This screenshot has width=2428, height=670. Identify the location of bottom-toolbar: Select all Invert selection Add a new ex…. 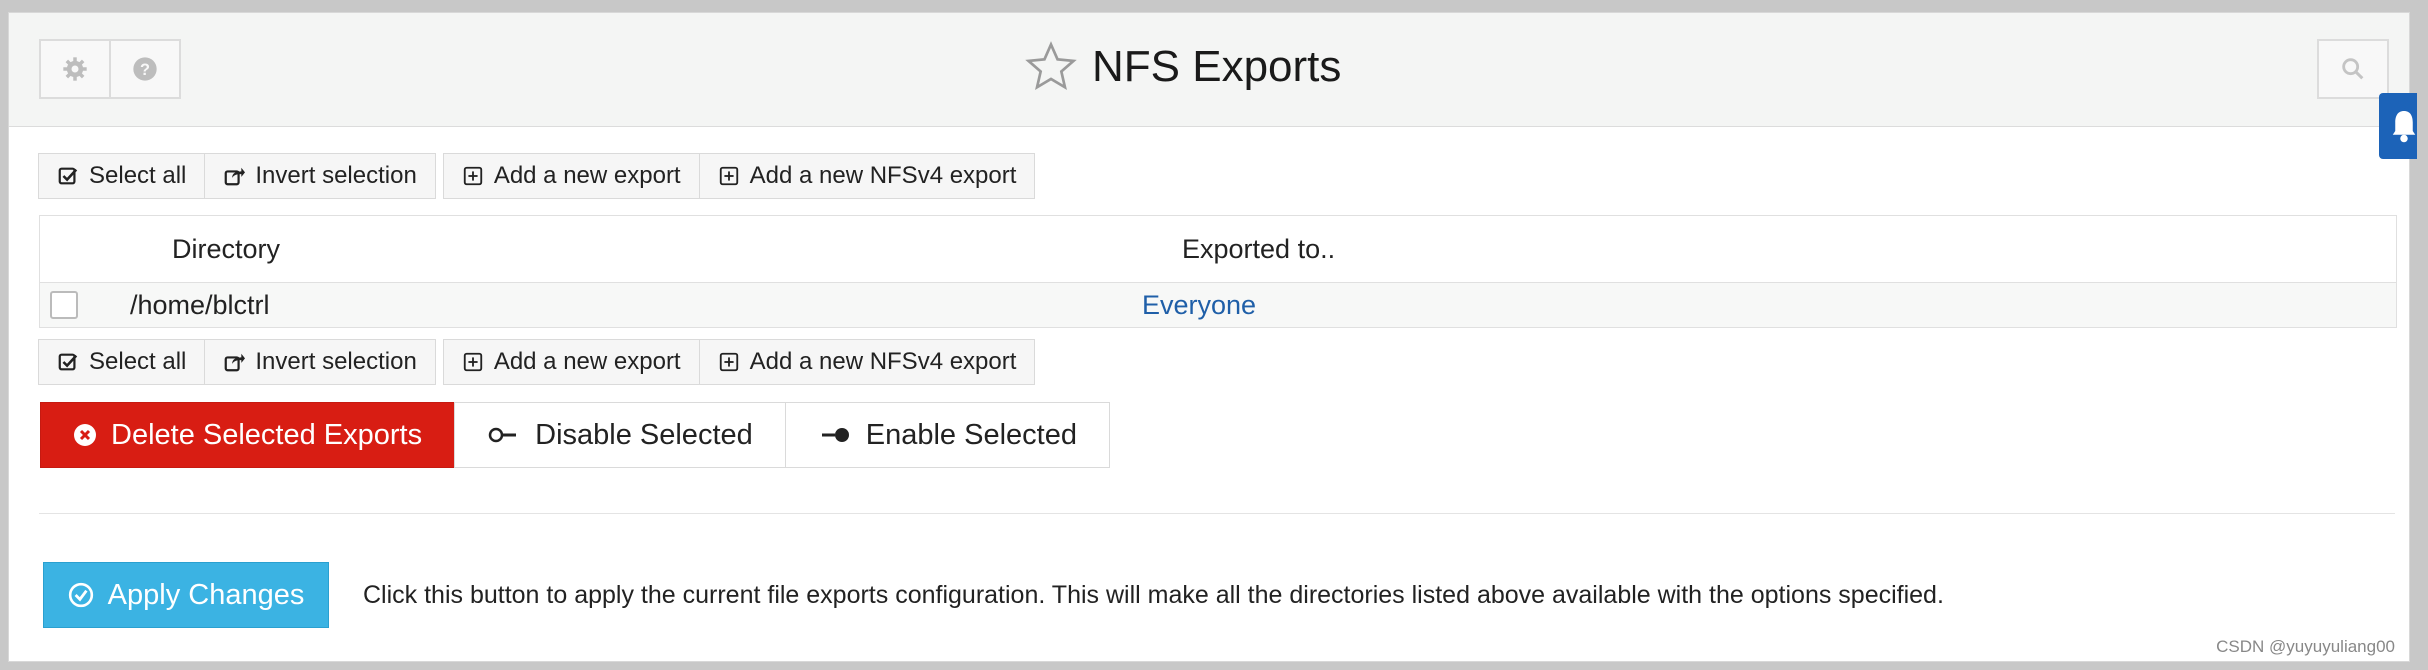
(540, 362).